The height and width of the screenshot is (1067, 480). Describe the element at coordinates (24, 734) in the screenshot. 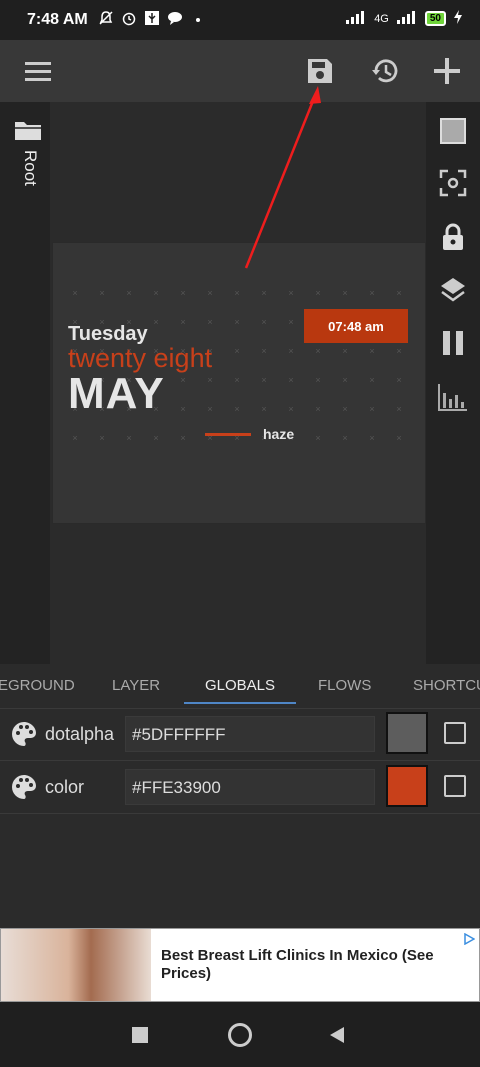

I see `palette-icon` at that location.